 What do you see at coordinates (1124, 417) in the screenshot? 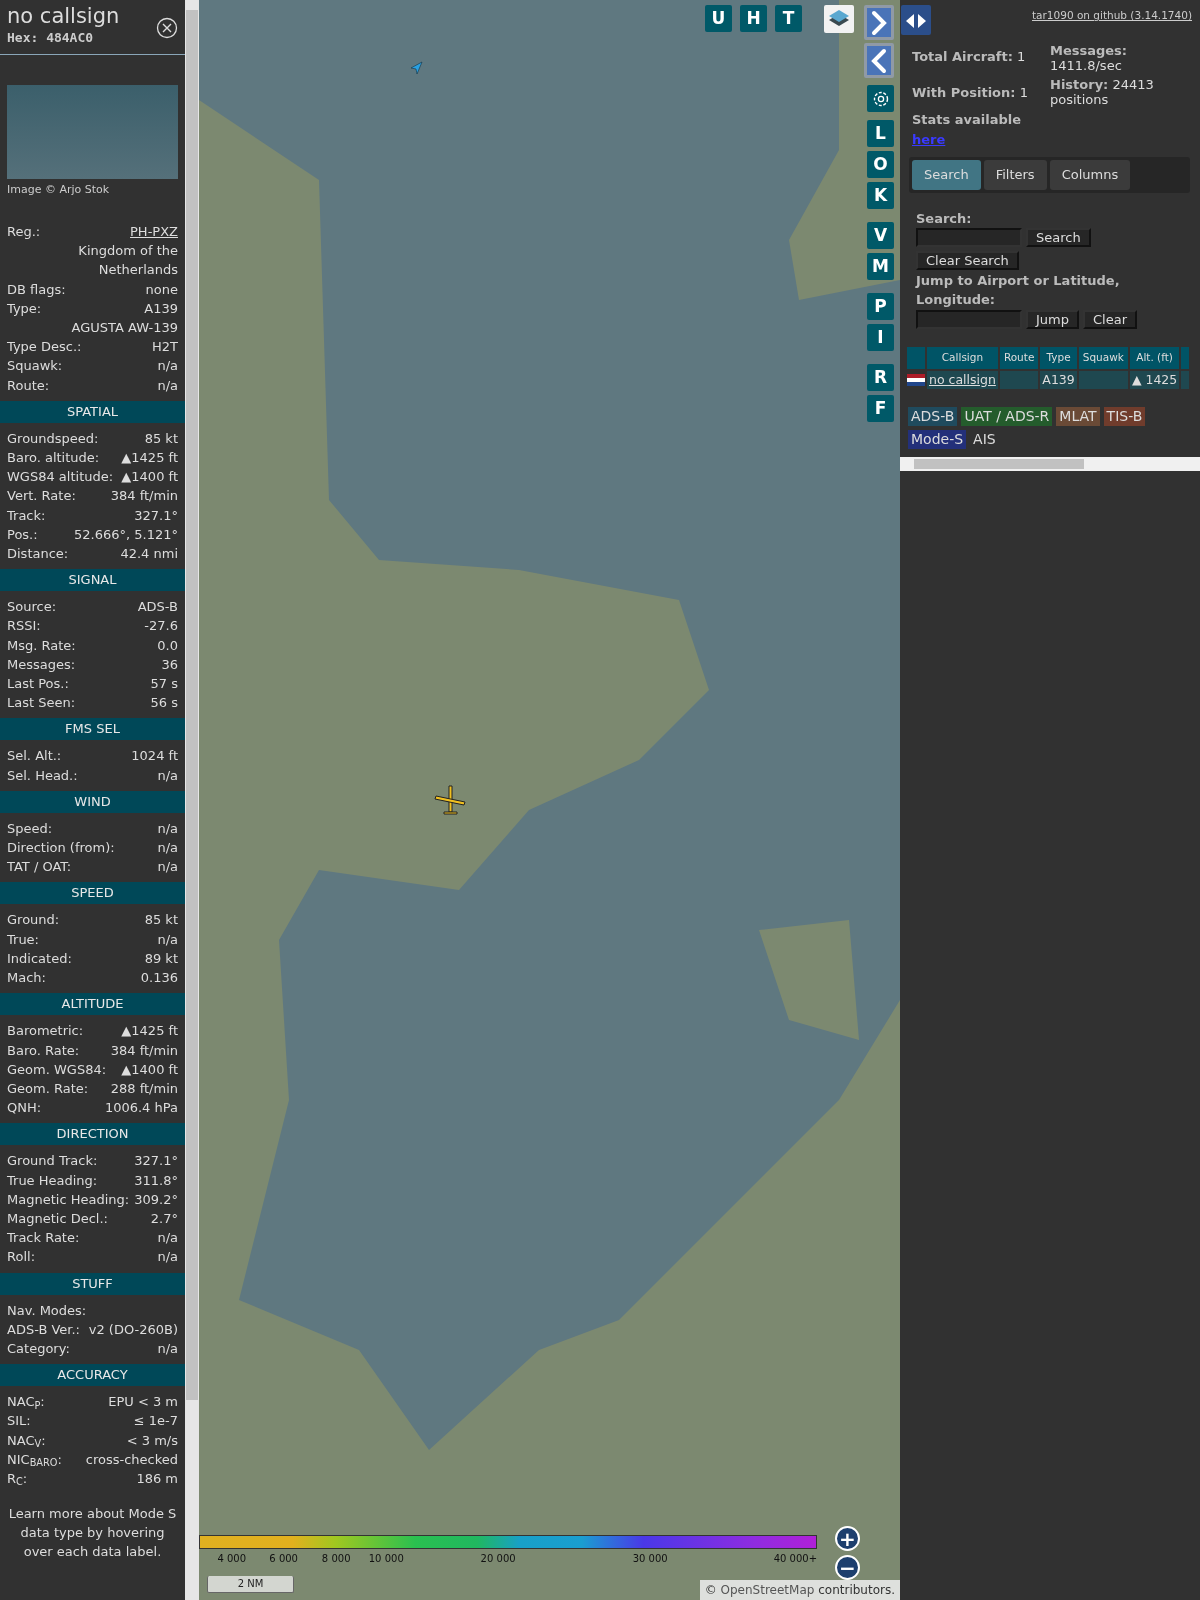
I see `source-tag: TIS-B` at bounding box center [1124, 417].